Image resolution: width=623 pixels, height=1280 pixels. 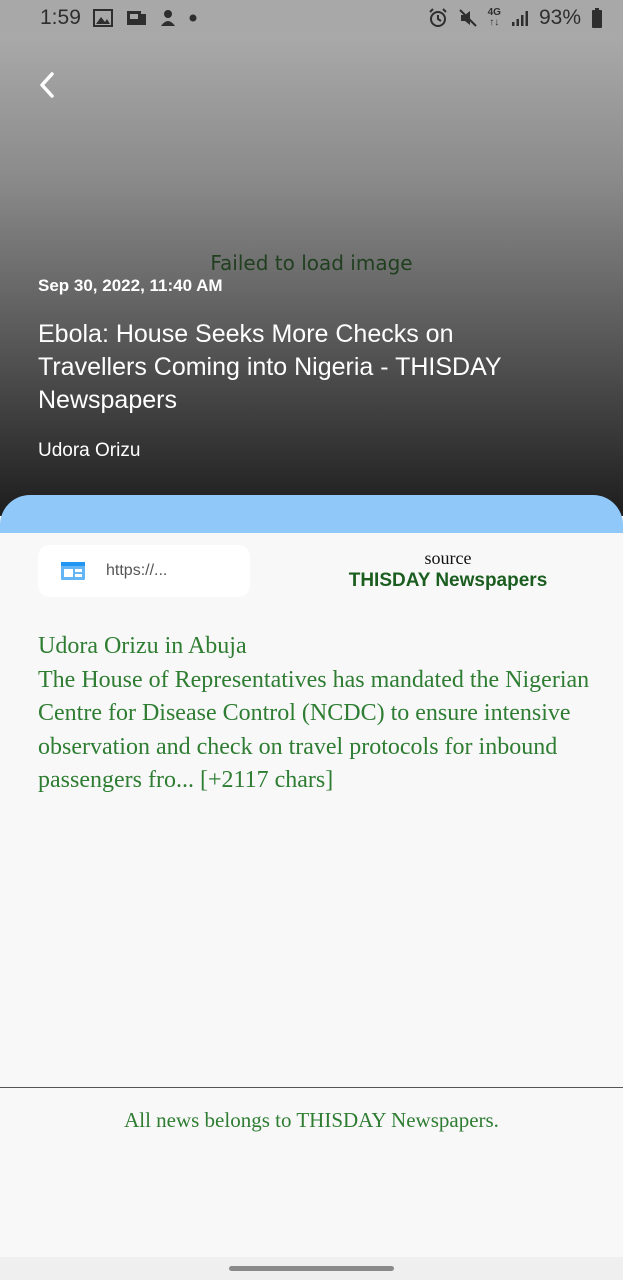 What do you see at coordinates (448, 580) in the screenshot?
I see `source-name: THISDAY Newspapers` at bounding box center [448, 580].